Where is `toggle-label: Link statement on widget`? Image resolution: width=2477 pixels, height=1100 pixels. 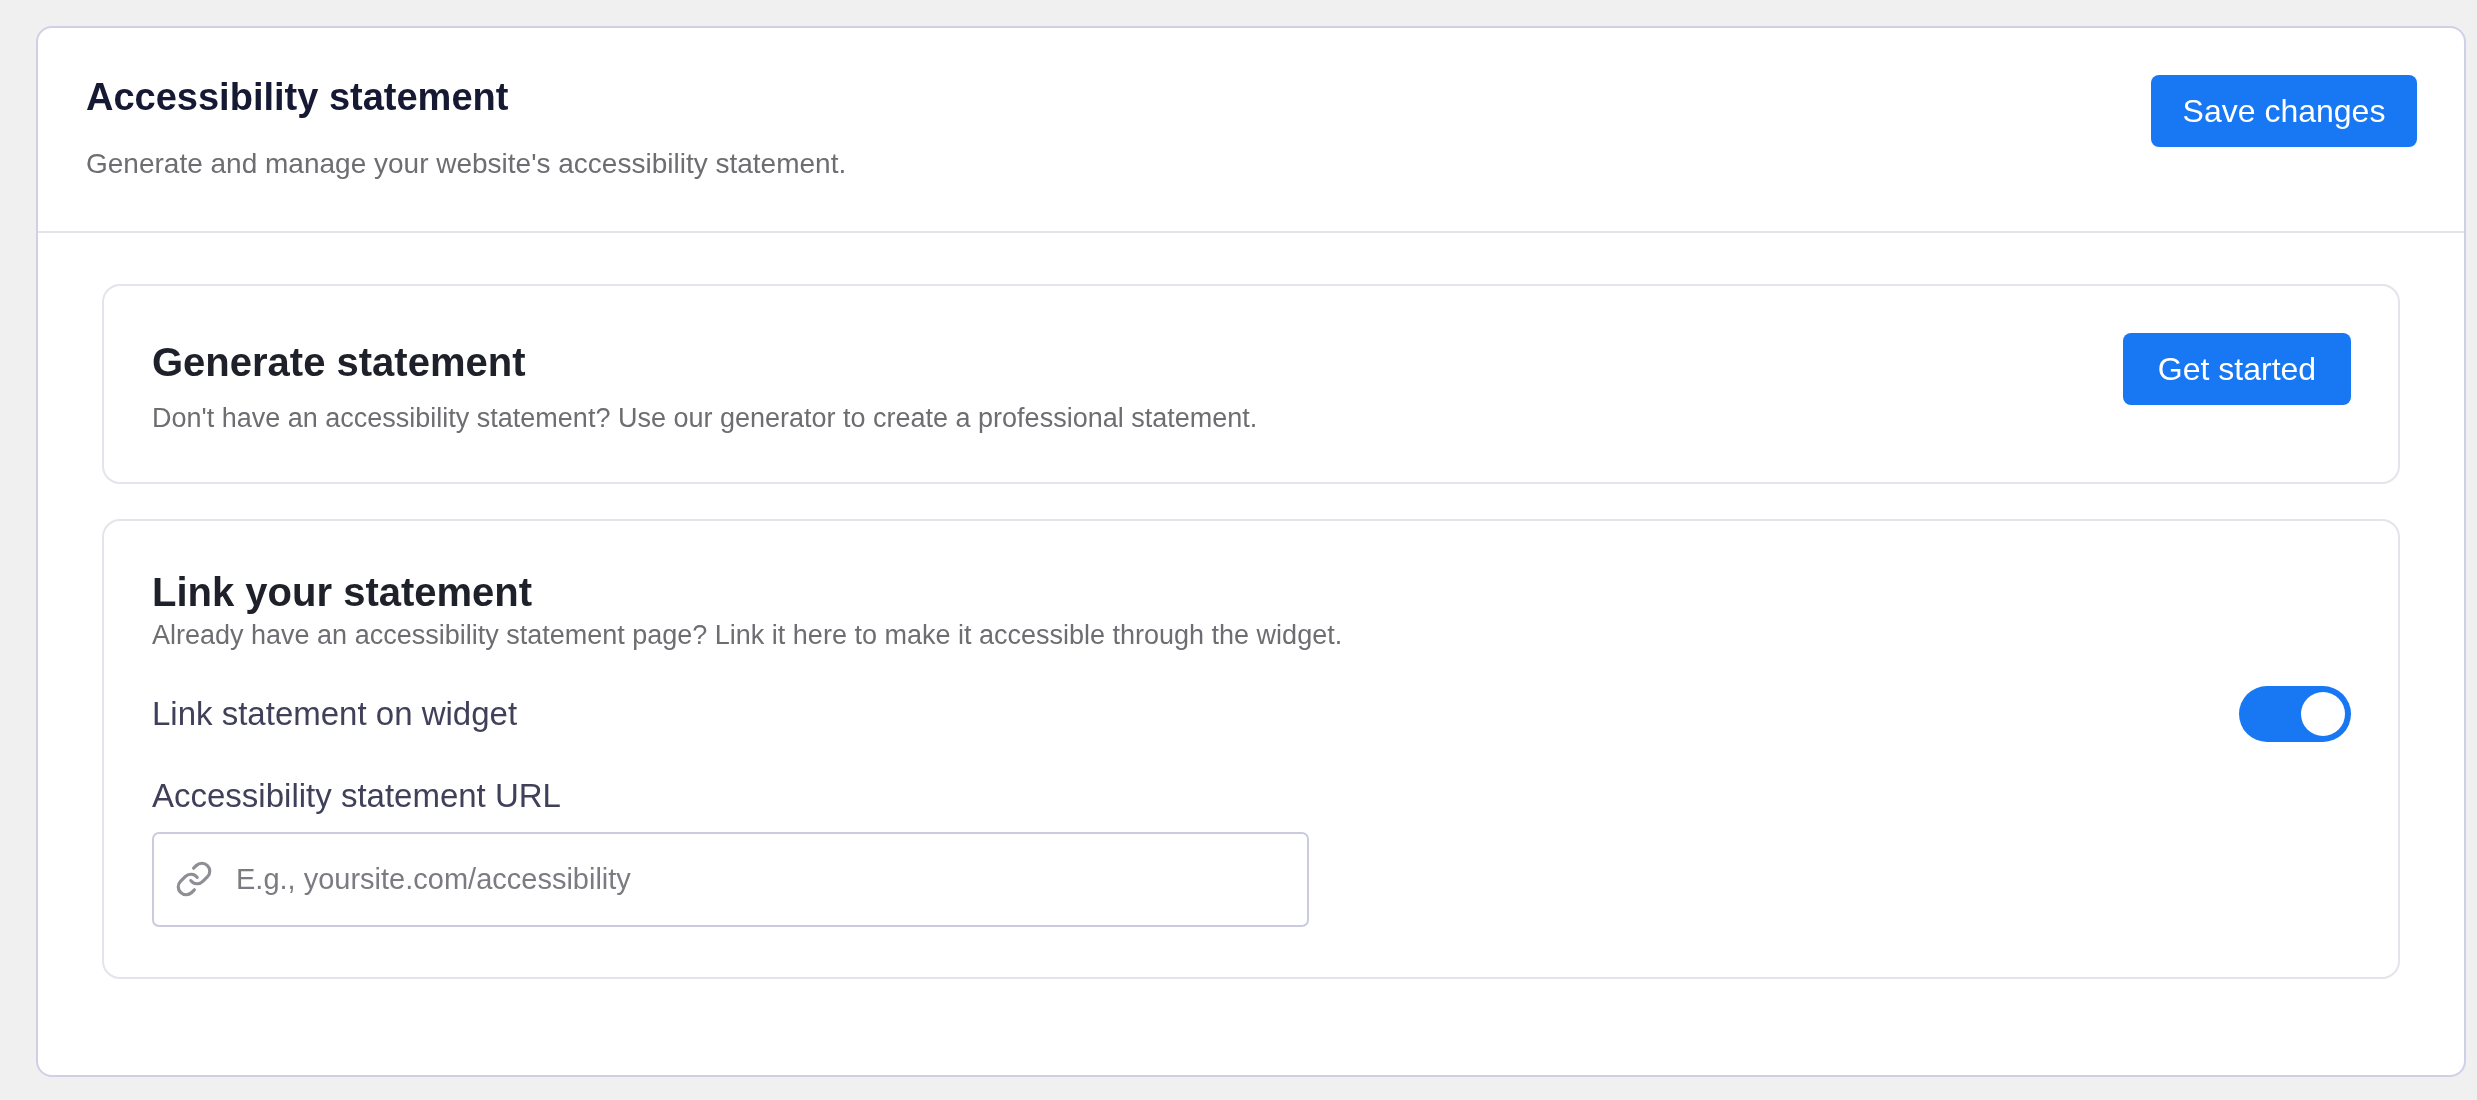
toggle-label: Link statement on widget is located at coordinates (335, 713).